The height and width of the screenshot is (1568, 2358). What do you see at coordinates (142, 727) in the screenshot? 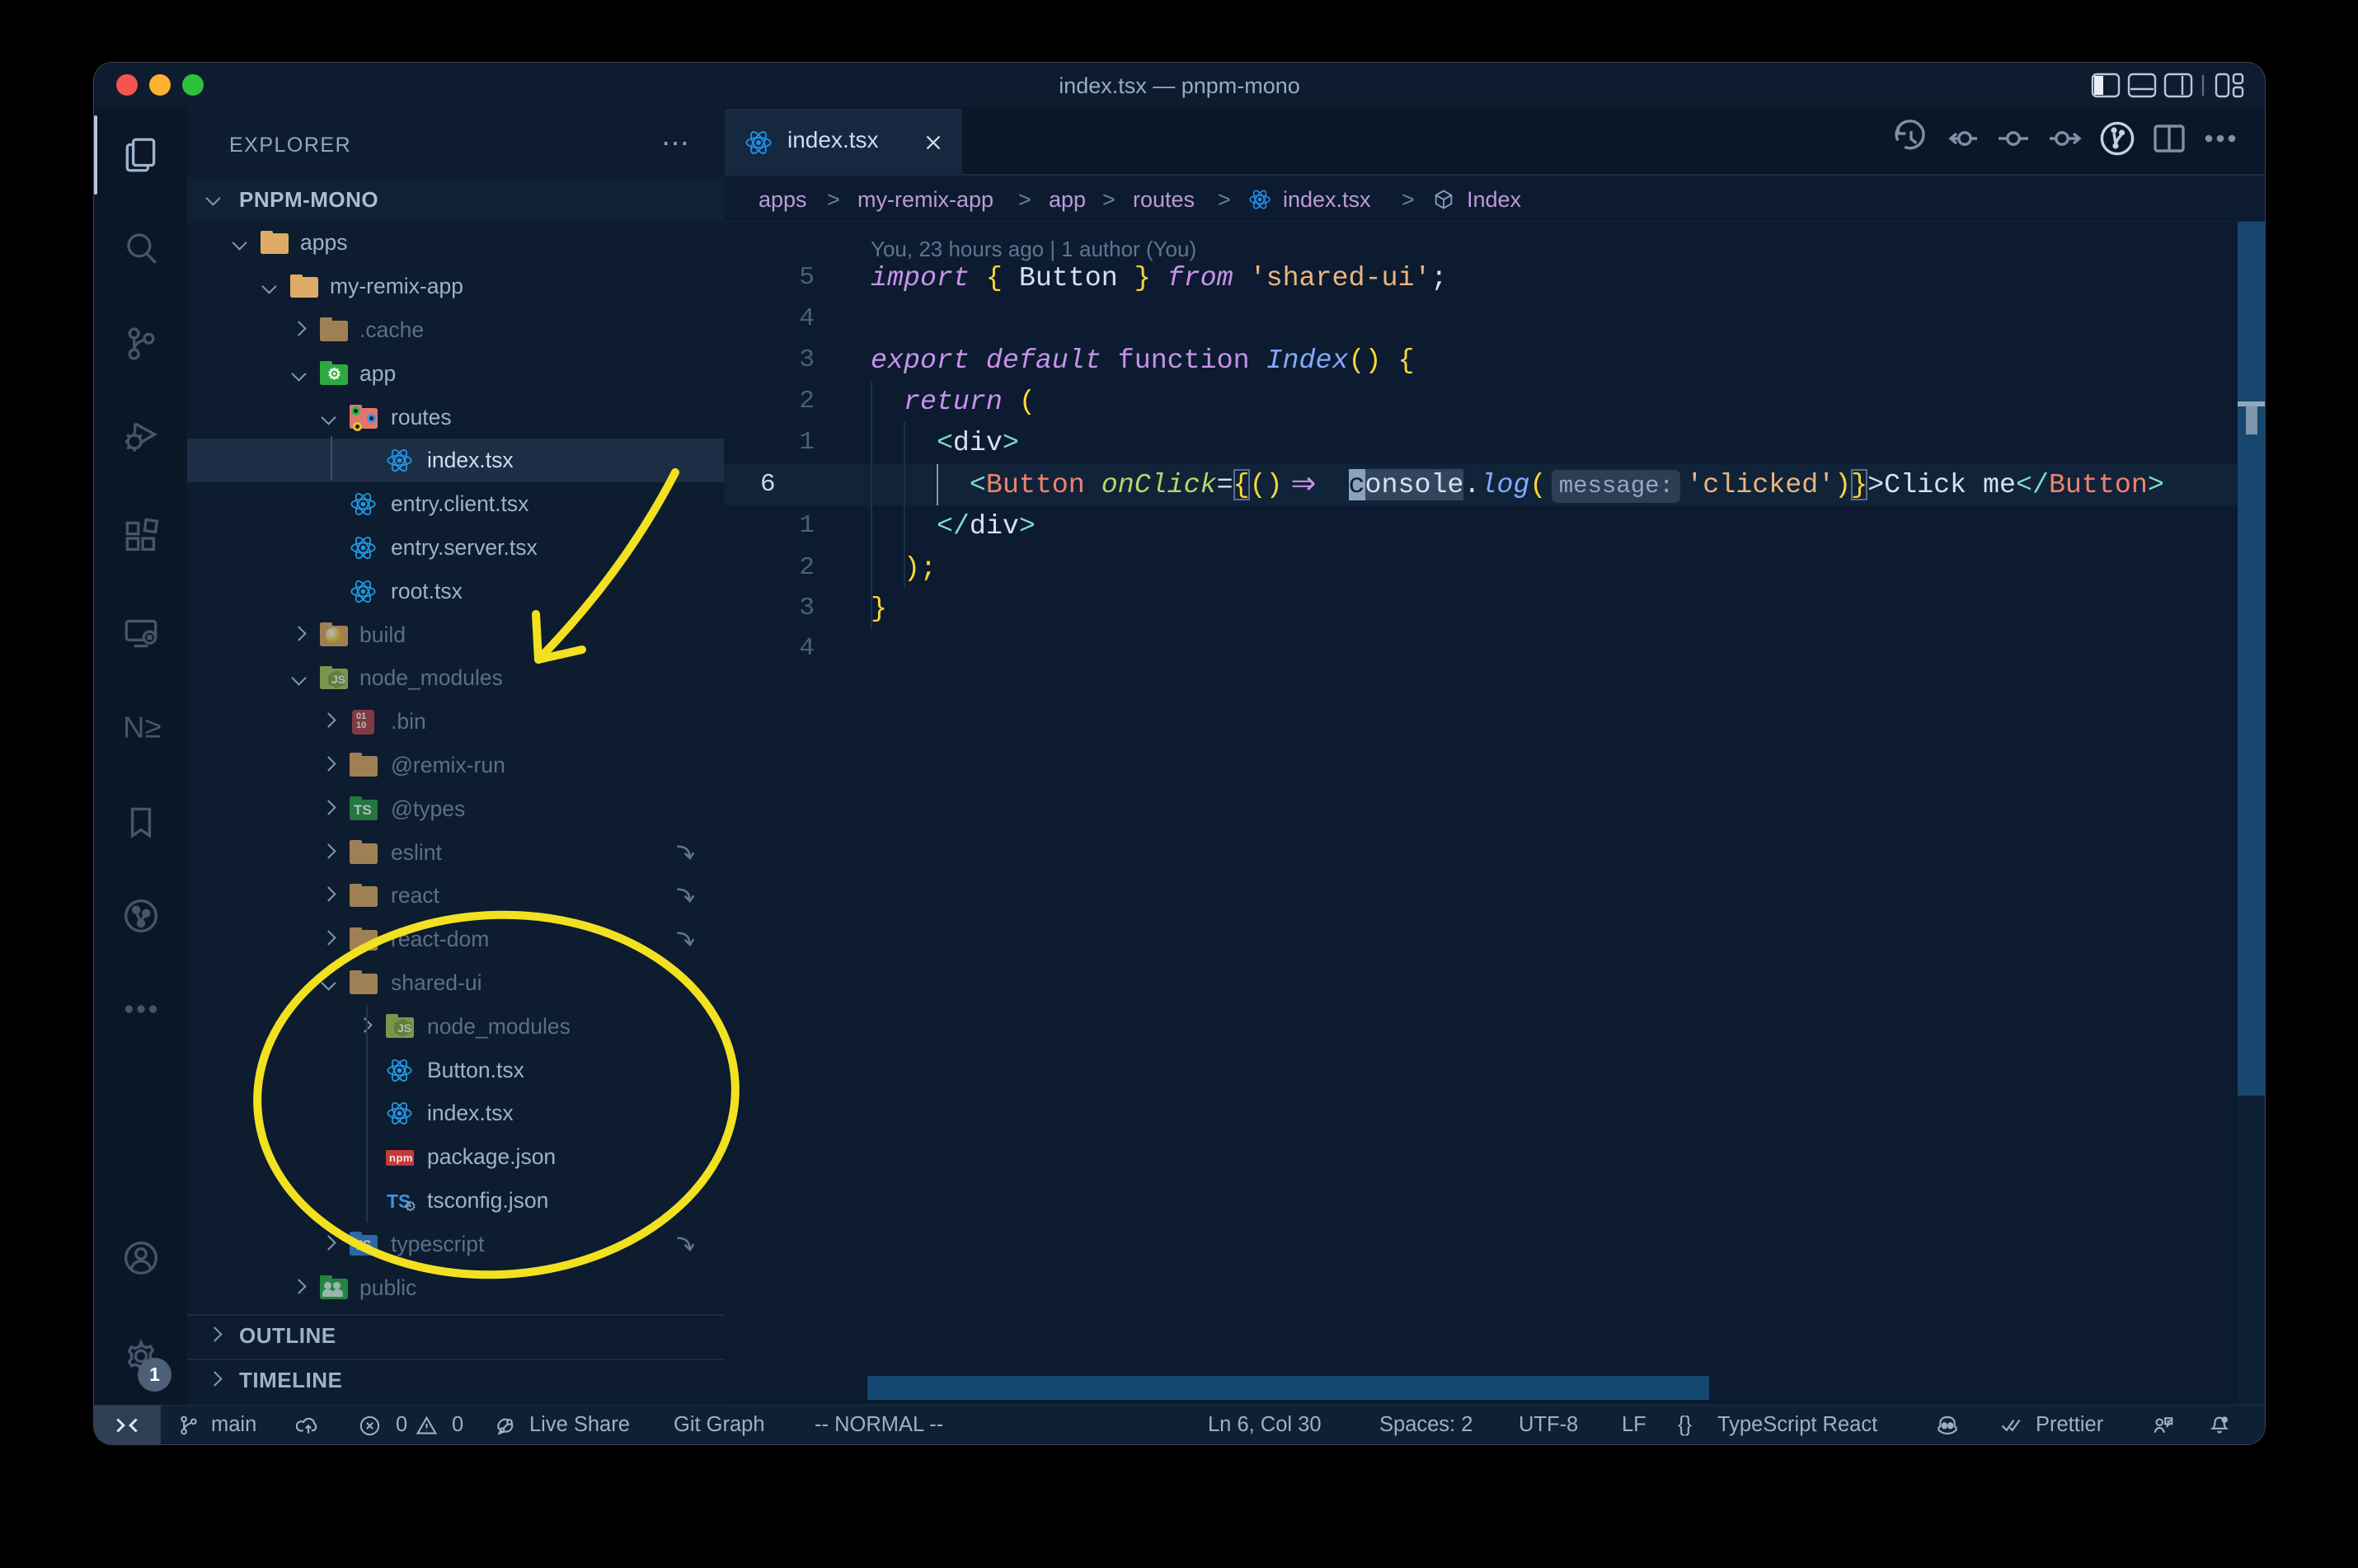
I see `svg-text: N≥` at bounding box center [142, 727].